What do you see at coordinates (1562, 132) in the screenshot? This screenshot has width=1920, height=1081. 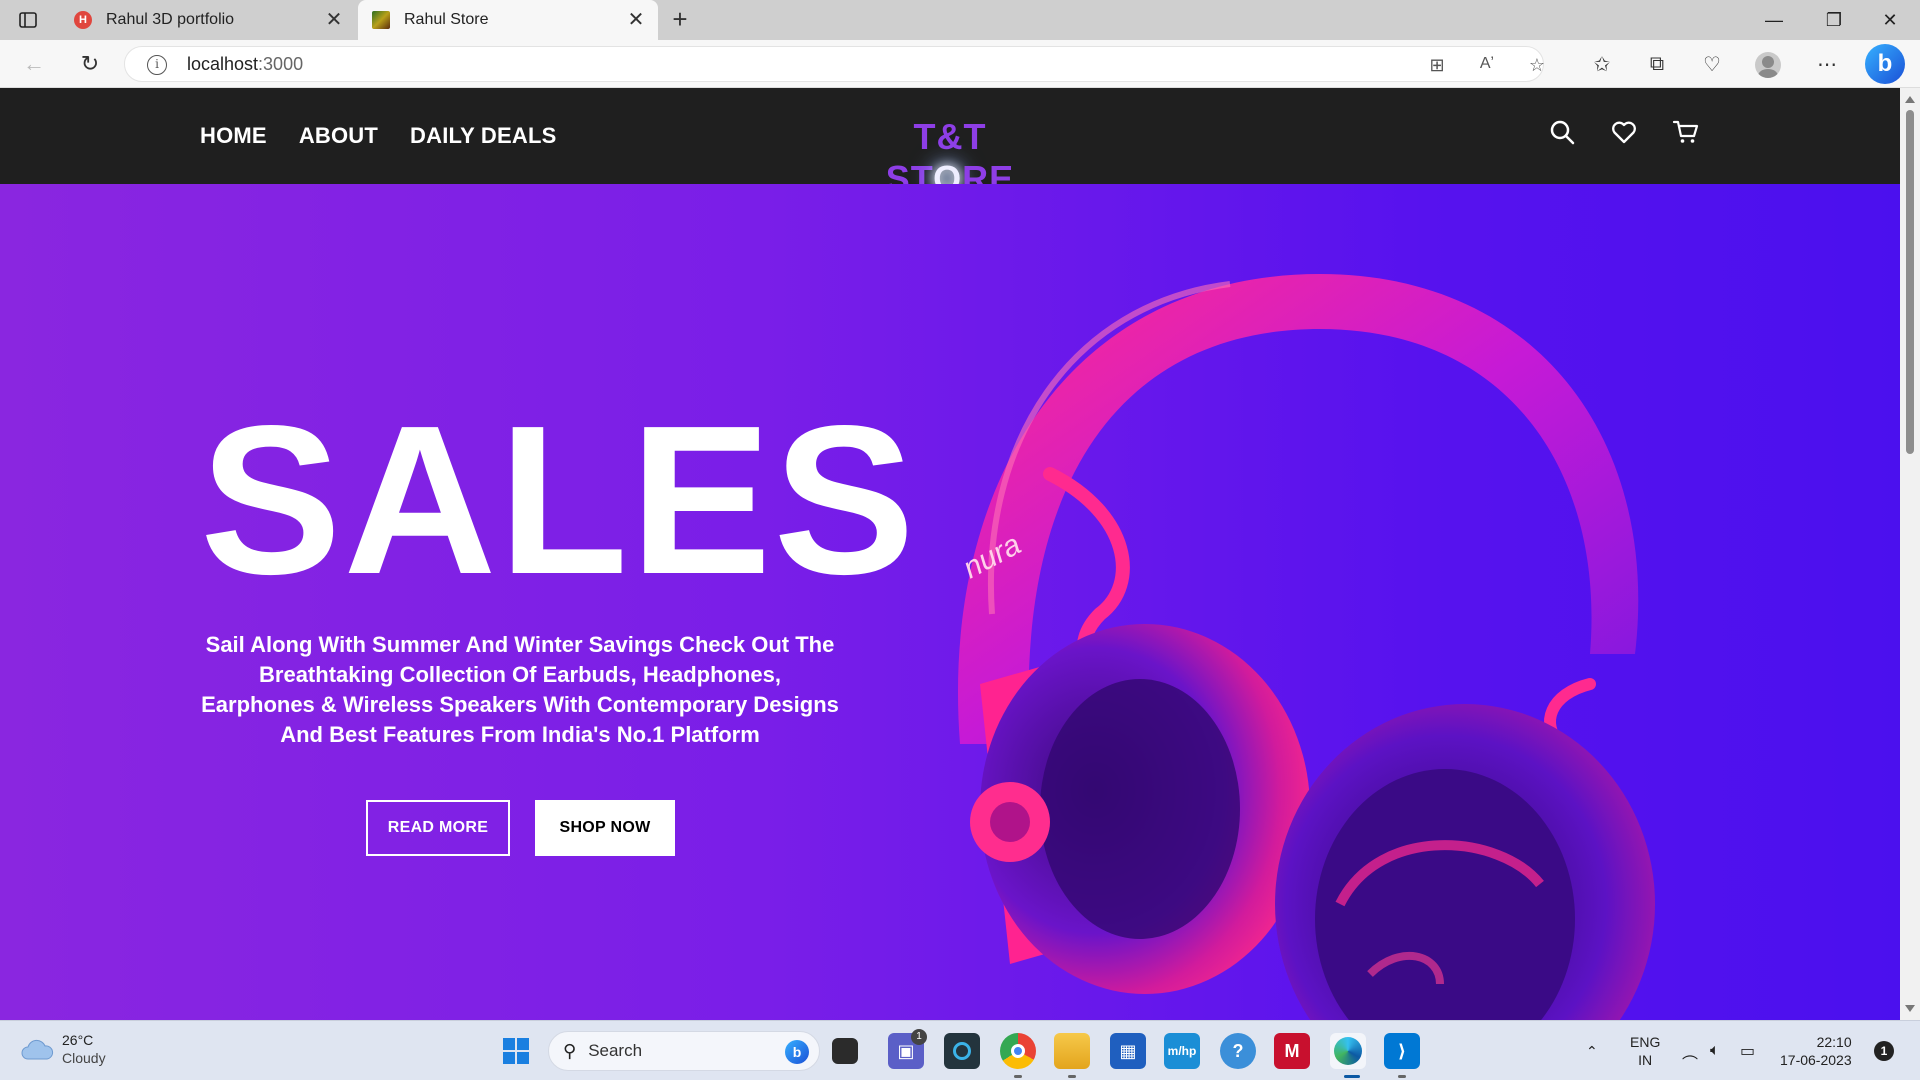 I see `search-icon` at bounding box center [1562, 132].